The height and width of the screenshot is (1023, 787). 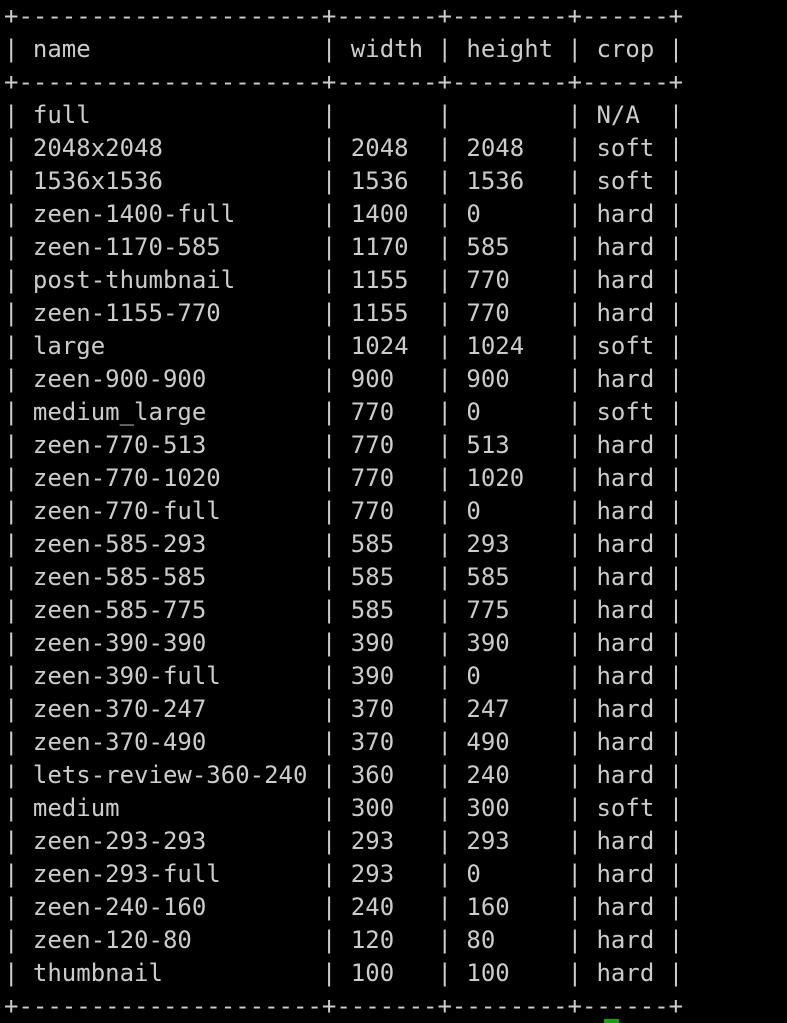 What do you see at coordinates (344, 808) in the screenshot?
I see `table-row: | medium | 300 | 300 | soft |` at bounding box center [344, 808].